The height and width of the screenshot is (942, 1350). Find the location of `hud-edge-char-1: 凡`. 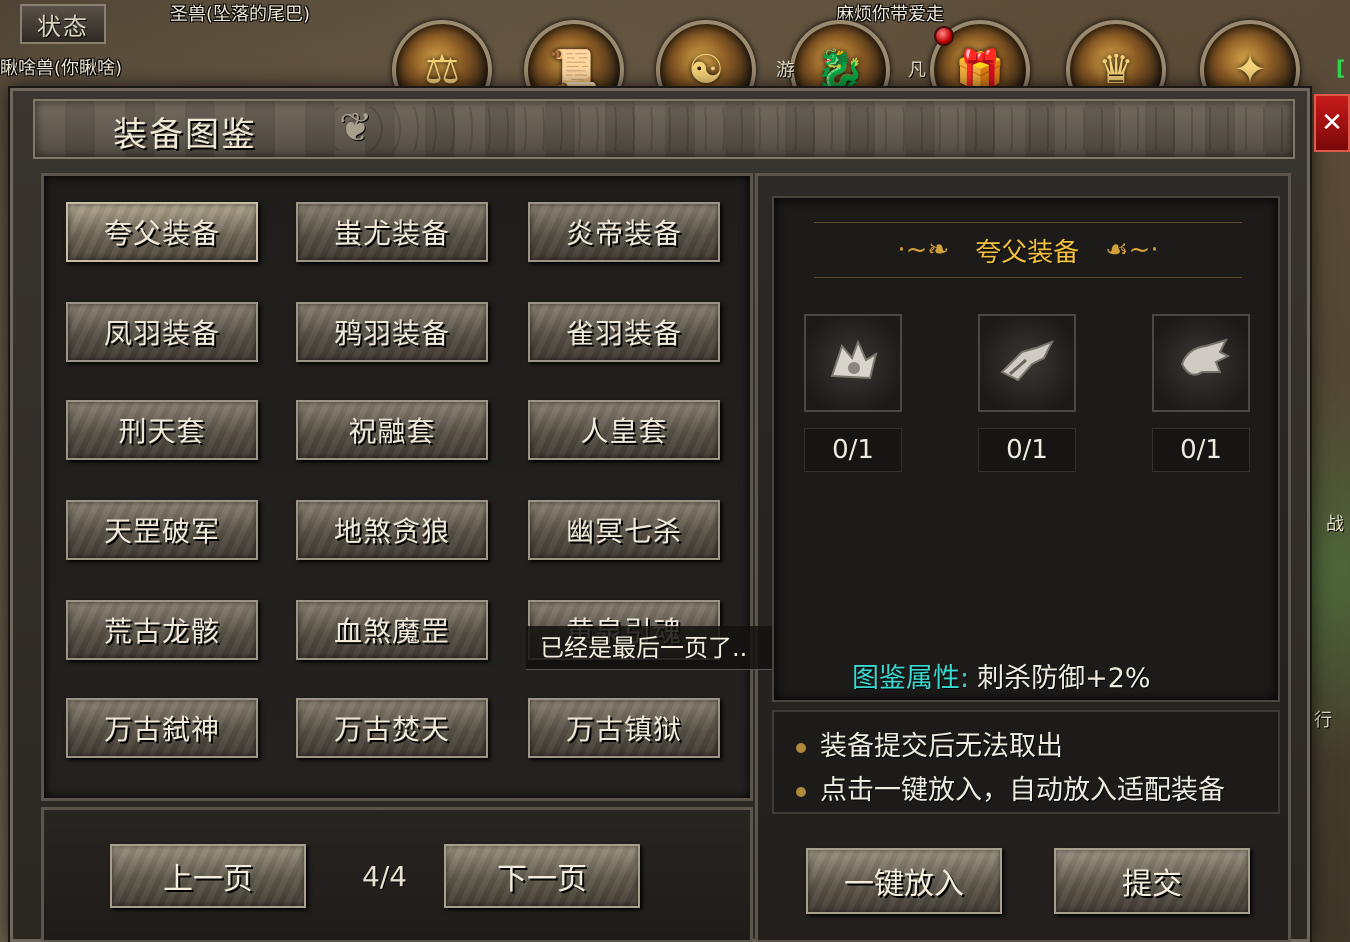

hud-edge-char-1: 凡 is located at coordinates (917, 70).